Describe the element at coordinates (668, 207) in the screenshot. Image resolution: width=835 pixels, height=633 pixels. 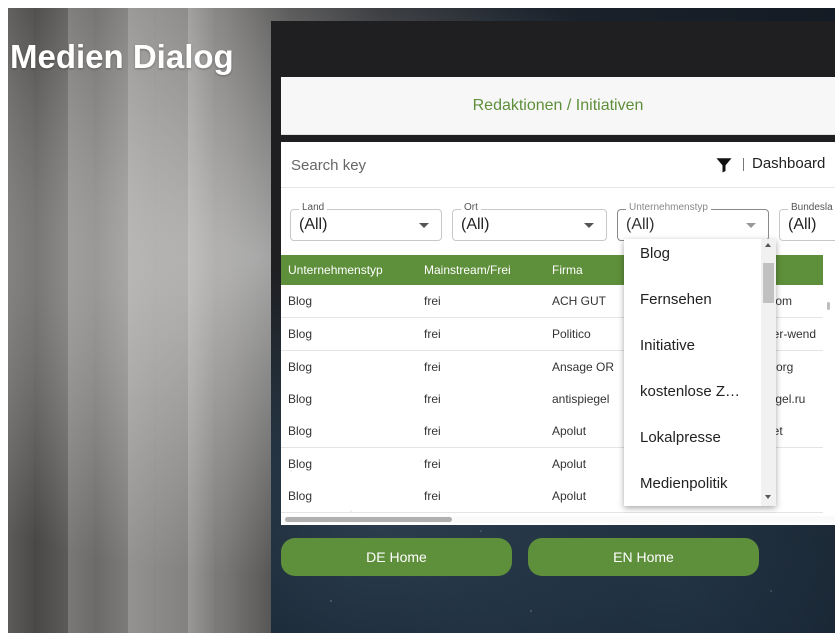
I see `filter-label: Unternehmenstyp` at that location.